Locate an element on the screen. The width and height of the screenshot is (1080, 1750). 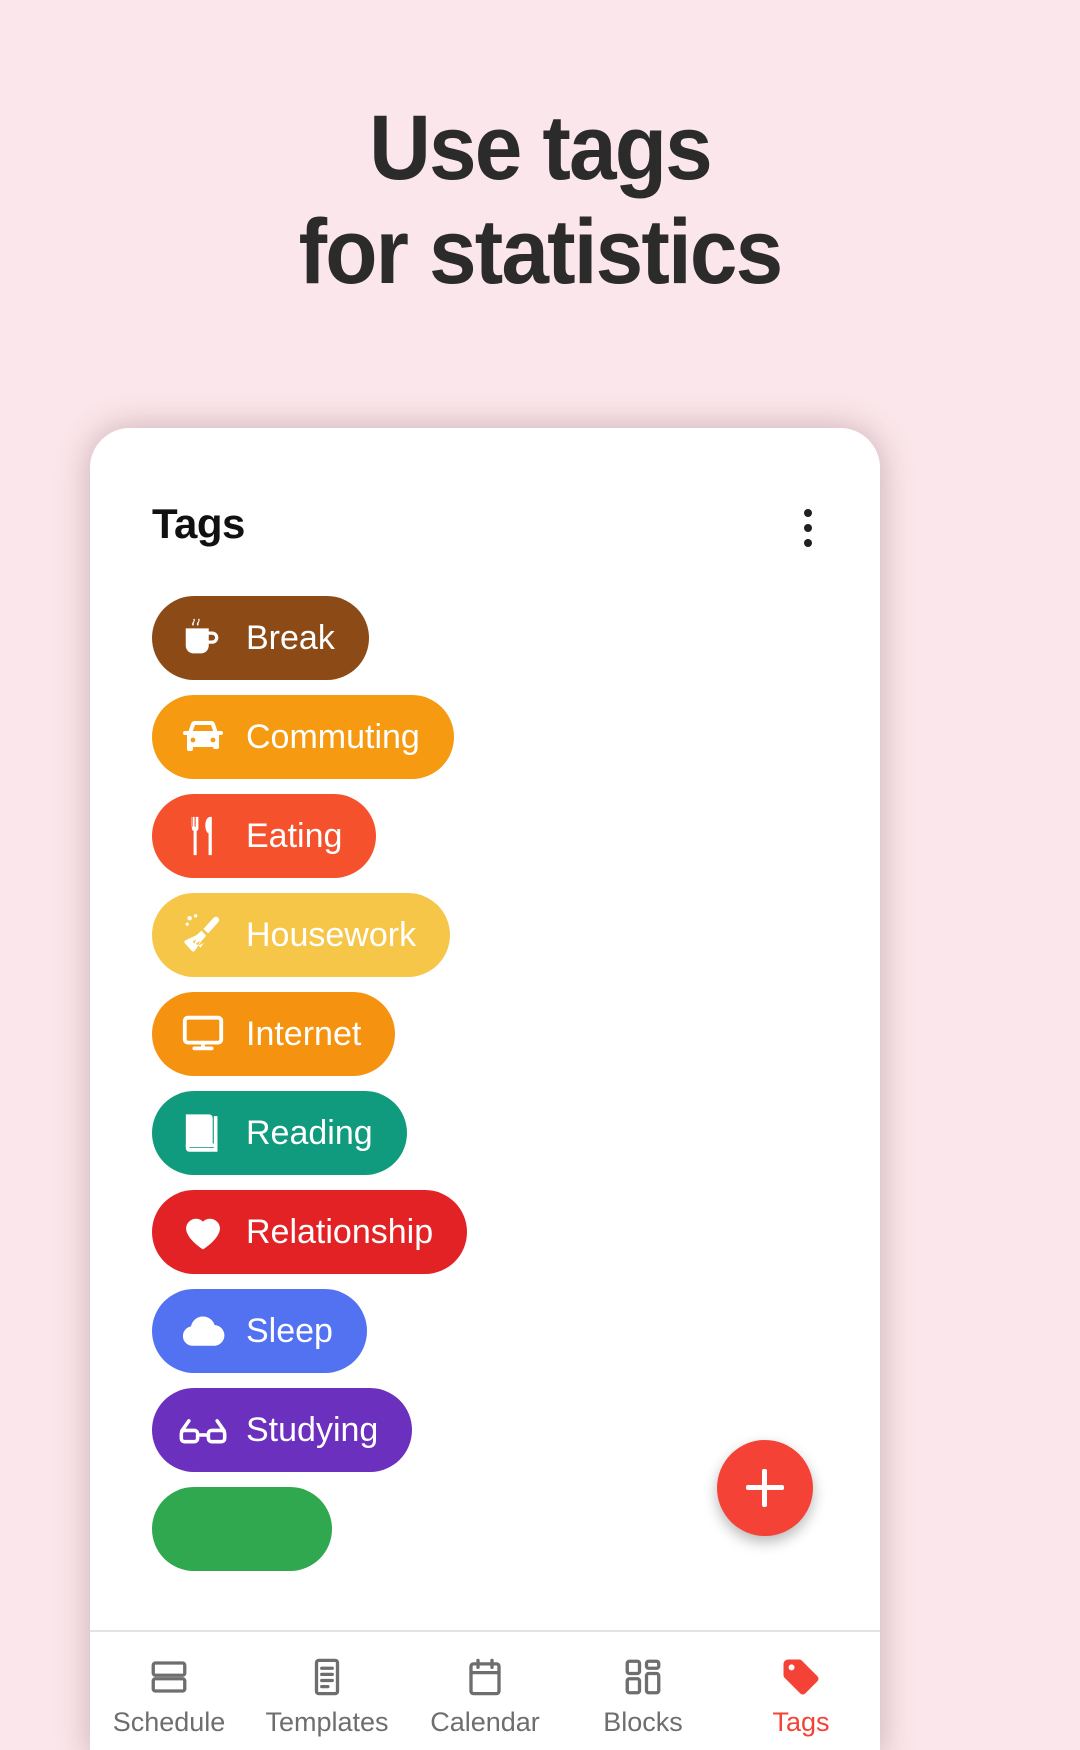
tag-label: Break is located at coordinates (290, 638).